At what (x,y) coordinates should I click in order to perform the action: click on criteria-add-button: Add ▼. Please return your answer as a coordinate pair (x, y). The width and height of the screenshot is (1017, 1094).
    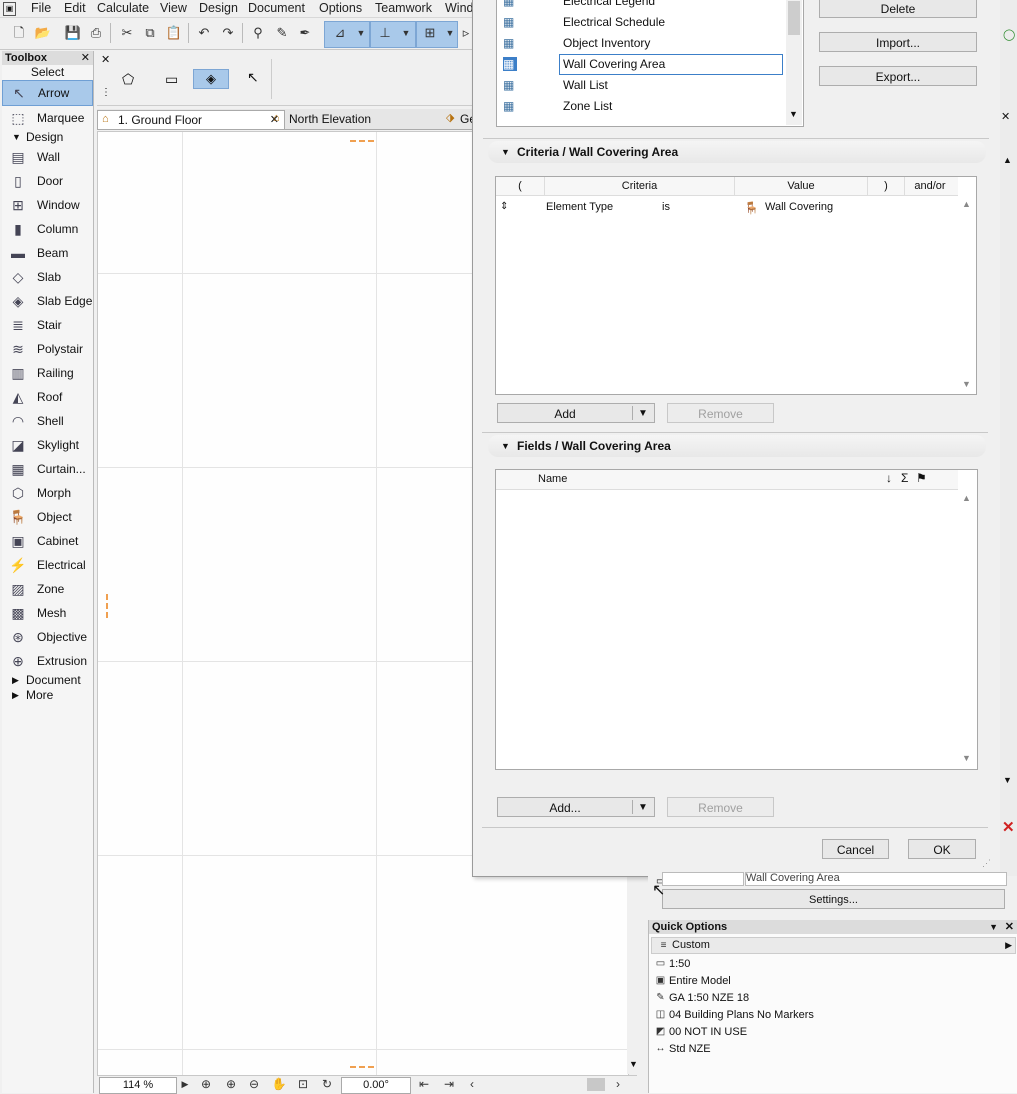
    Looking at the image, I should click on (576, 413).